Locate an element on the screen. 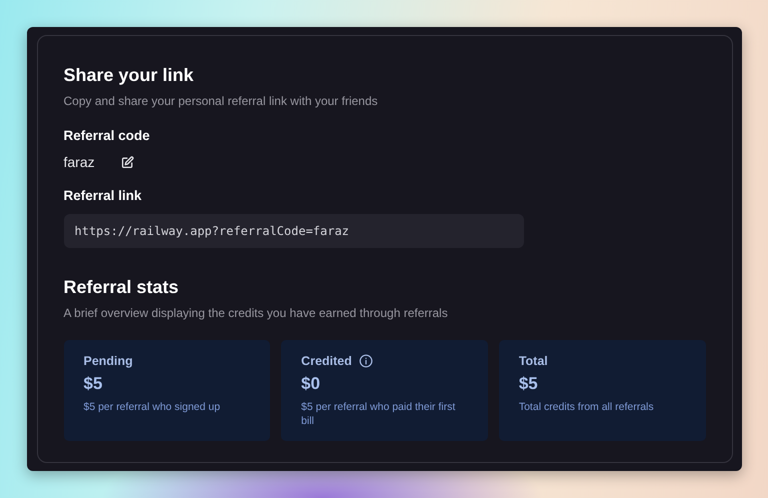 The height and width of the screenshot is (498, 768). stat-amount: $0 is located at coordinates (310, 384).